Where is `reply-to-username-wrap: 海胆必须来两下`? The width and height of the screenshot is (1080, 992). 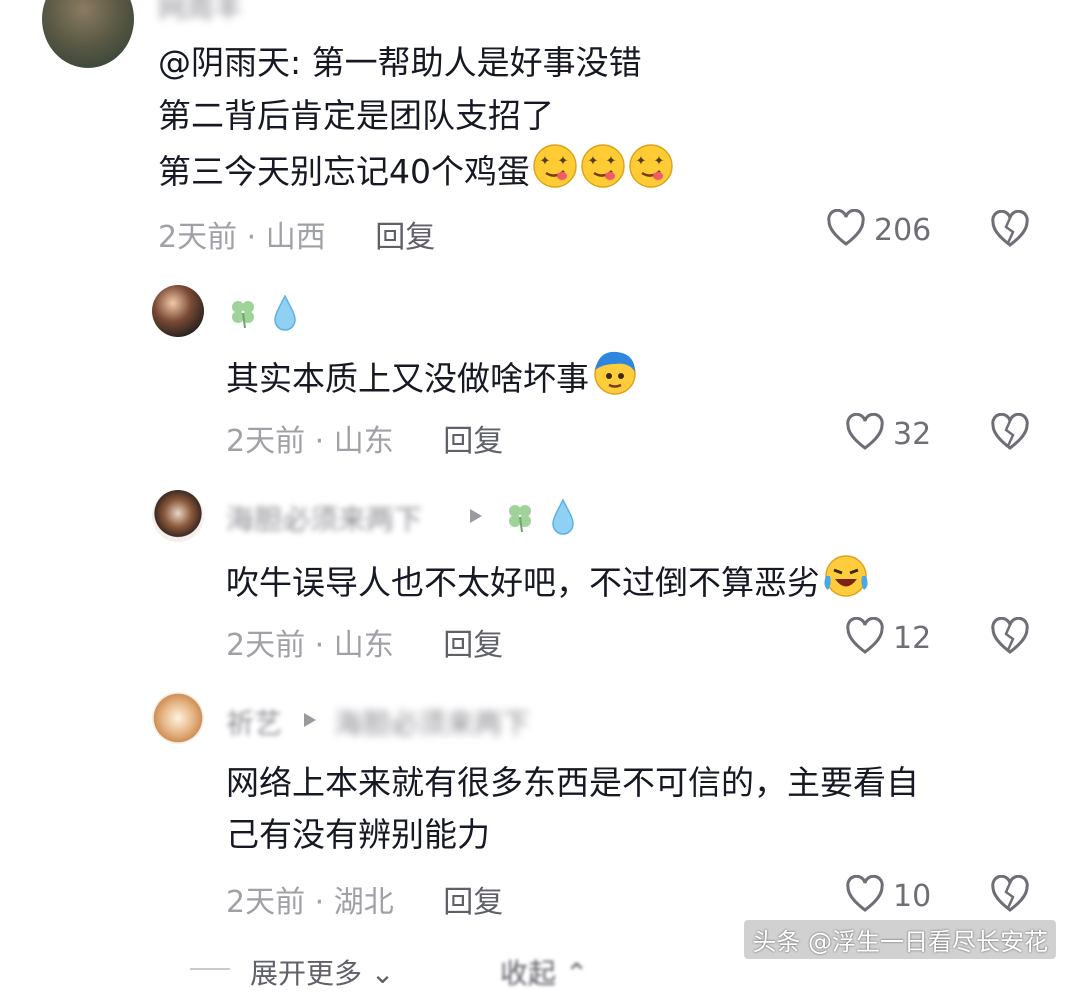 reply-to-username-wrap: 海胆必须来两下 is located at coordinates (432, 722).